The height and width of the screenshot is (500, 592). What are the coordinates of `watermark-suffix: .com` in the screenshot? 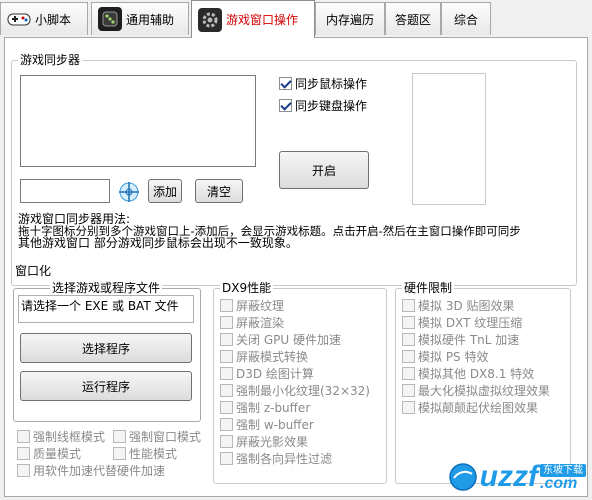 It's located at (559, 483).